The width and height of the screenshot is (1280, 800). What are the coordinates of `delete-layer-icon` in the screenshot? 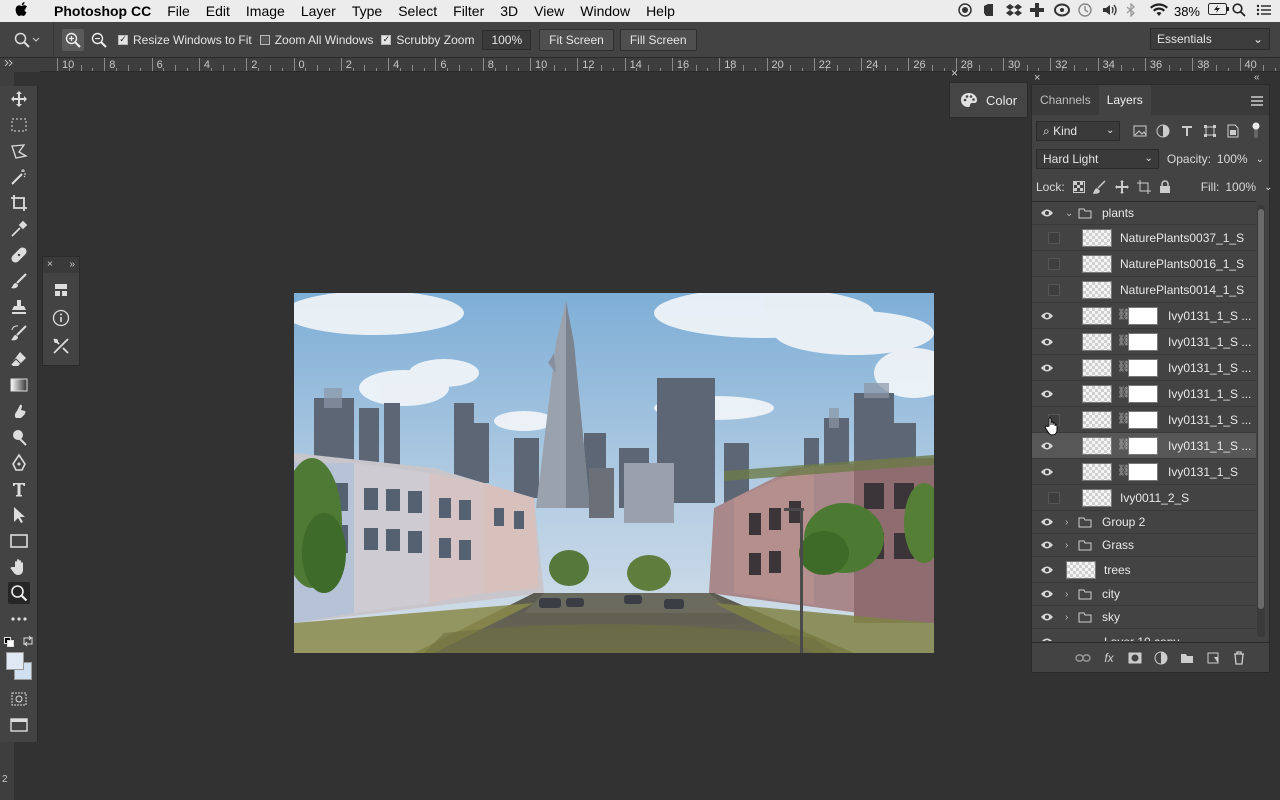 It's located at (1239, 658).